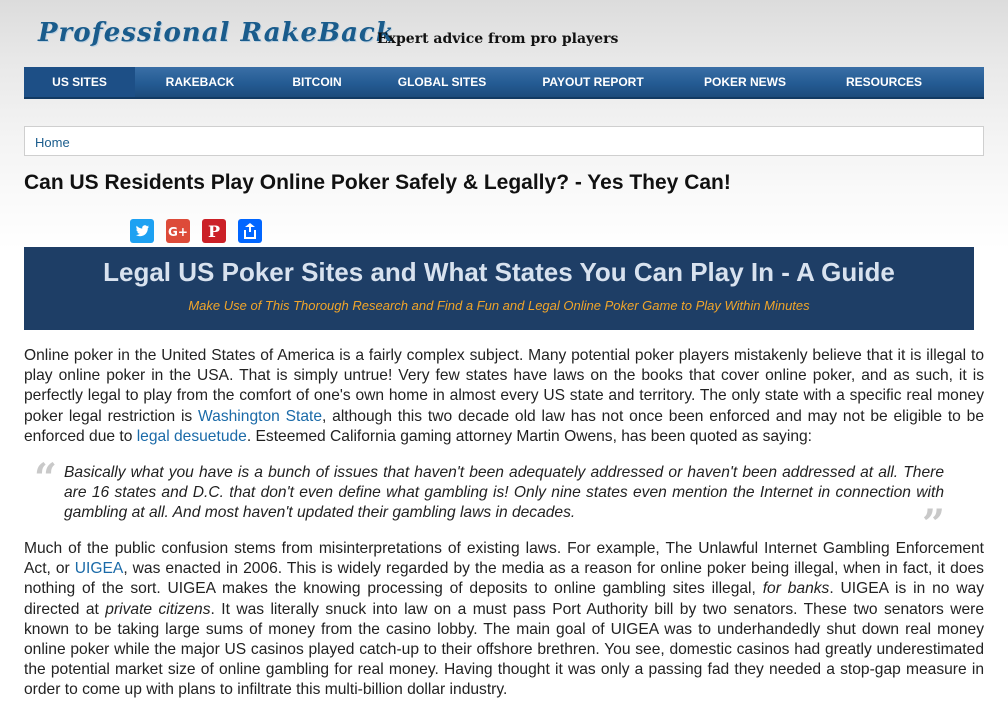 Image resolution: width=1008 pixels, height=701 pixels. Describe the element at coordinates (158, 609) in the screenshot. I see `uigea-emphasis-private-citizens: private citizens` at that location.